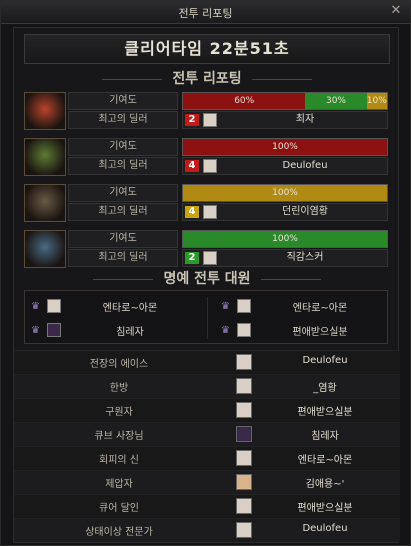 This screenshot has height=546, width=411. What do you see at coordinates (305, 211) in the screenshot?
I see `dealer-name: 던린이염황` at bounding box center [305, 211].